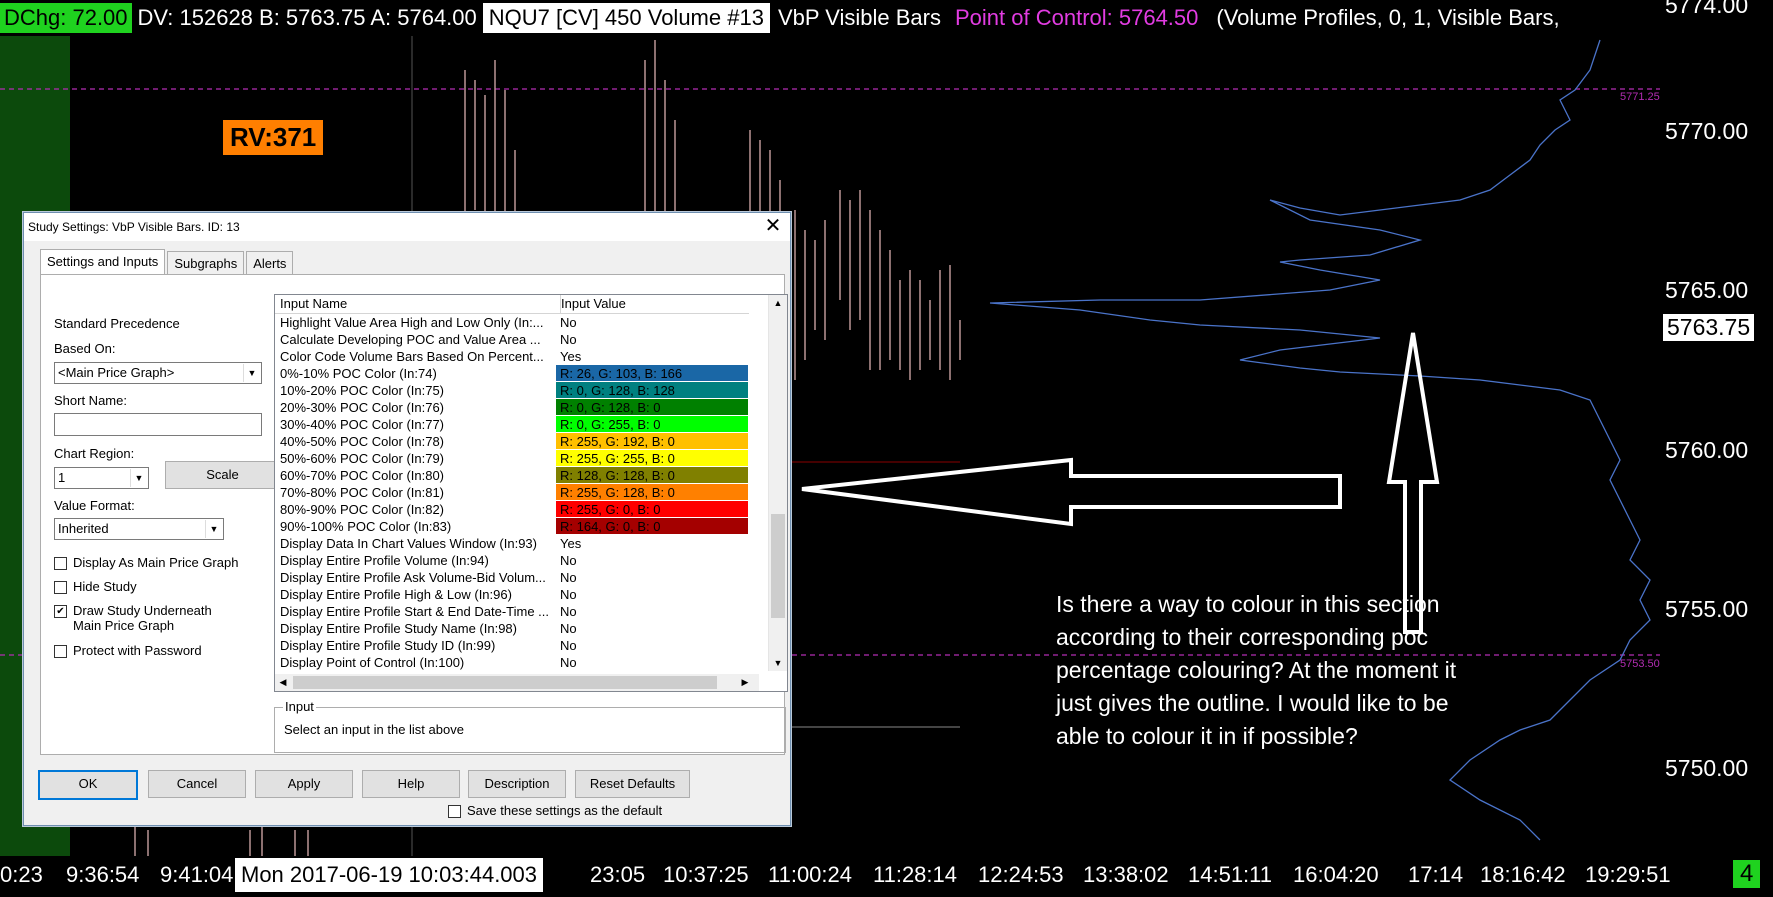 The height and width of the screenshot is (897, 1773). What do you see at coordinates (411, 784) in the screenshot?
I see `help-button: Help` at bounding box center [411, 784].